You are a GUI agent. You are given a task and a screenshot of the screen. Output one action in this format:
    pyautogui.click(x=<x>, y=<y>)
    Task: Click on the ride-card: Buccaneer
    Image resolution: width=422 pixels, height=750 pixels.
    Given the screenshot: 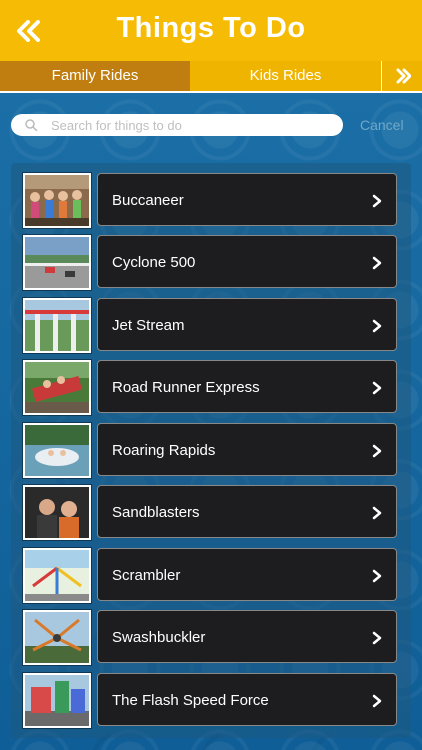 What is the action you would take?
    pyautogui.click(x=247, y=199)
    